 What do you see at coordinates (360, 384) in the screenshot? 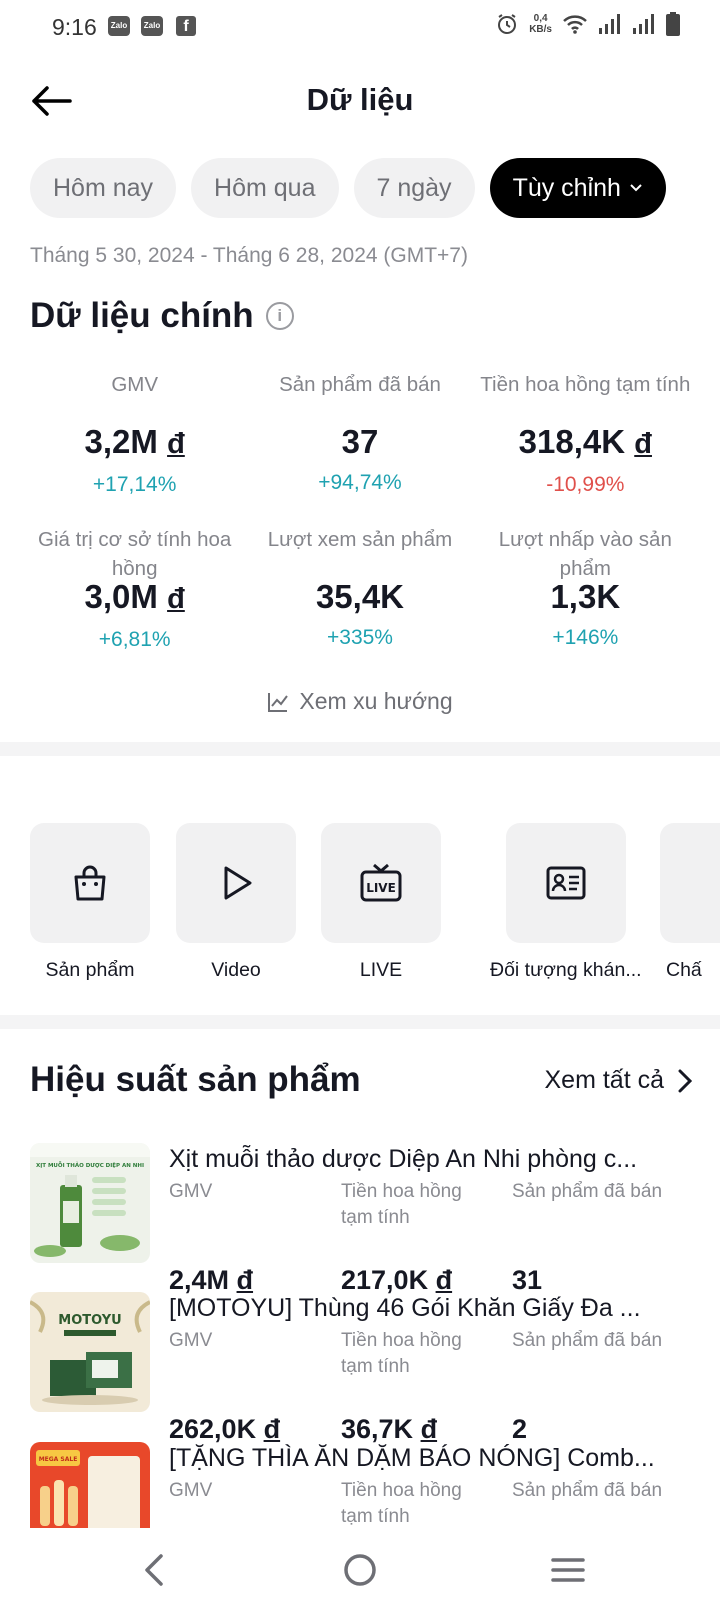
I see `metric-label: Sản phẩm đã bán` at bounding box center [360, 384].